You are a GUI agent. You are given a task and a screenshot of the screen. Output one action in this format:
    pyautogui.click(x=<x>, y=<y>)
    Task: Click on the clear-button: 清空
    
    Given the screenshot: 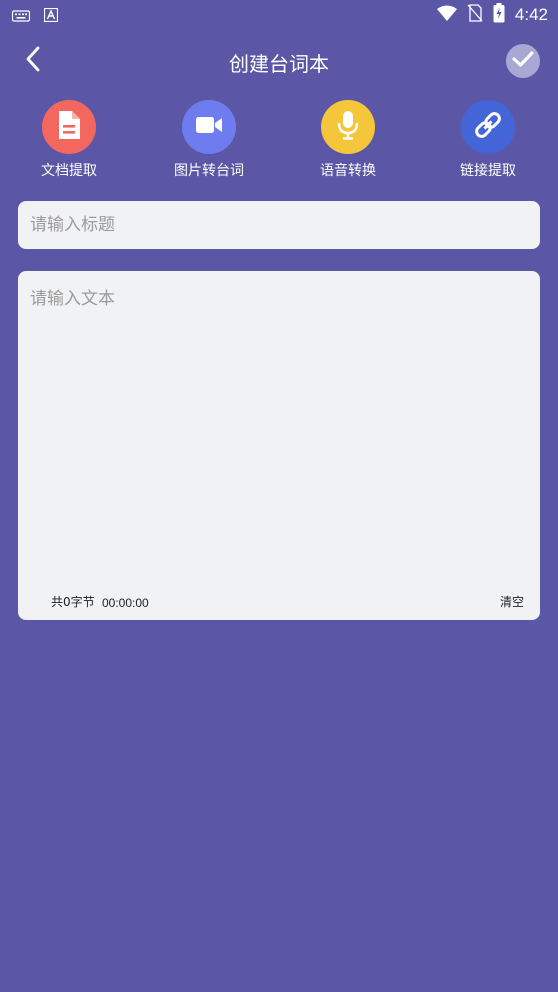 What is the action you would take?
    pyautogui.click(x=512, y=601)
    